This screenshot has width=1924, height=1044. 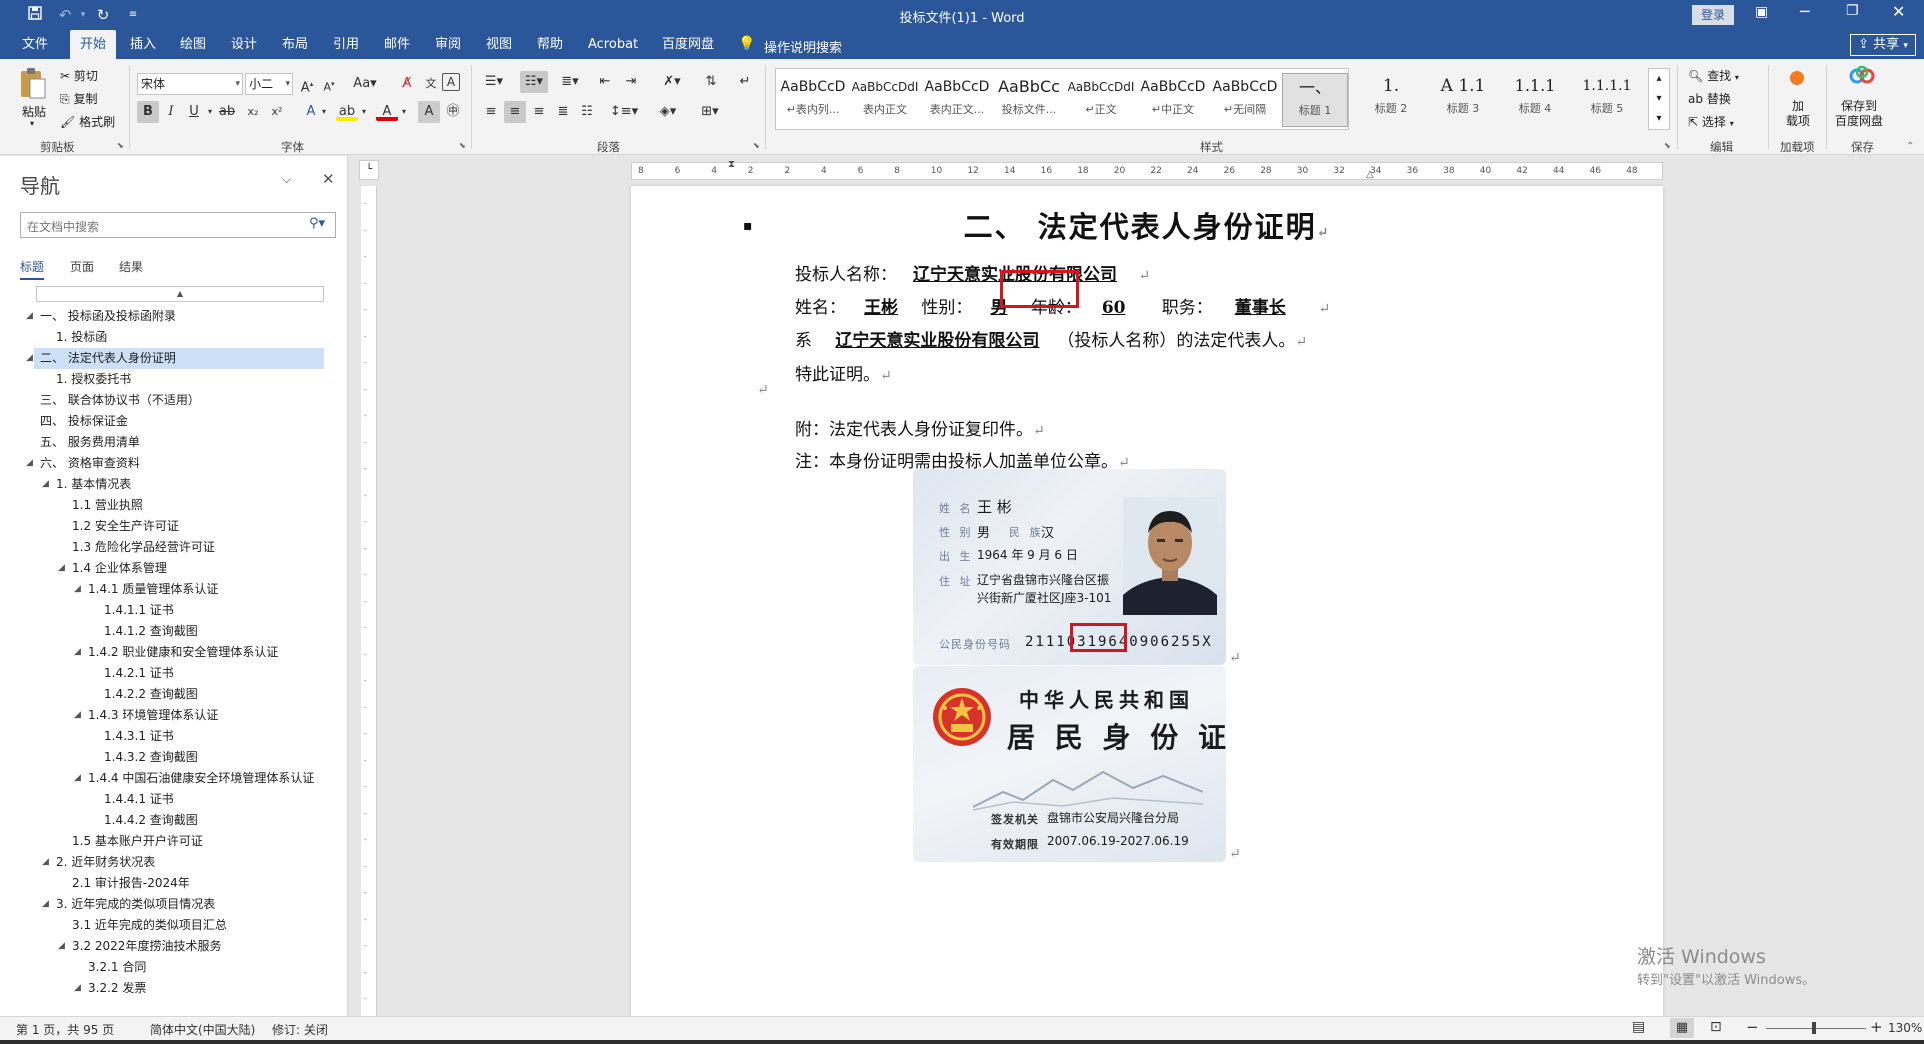 What do you see at coordinates (93, 44) in the screenshot?
I see `tab-home: 开始` at bounding box center [93, 44].